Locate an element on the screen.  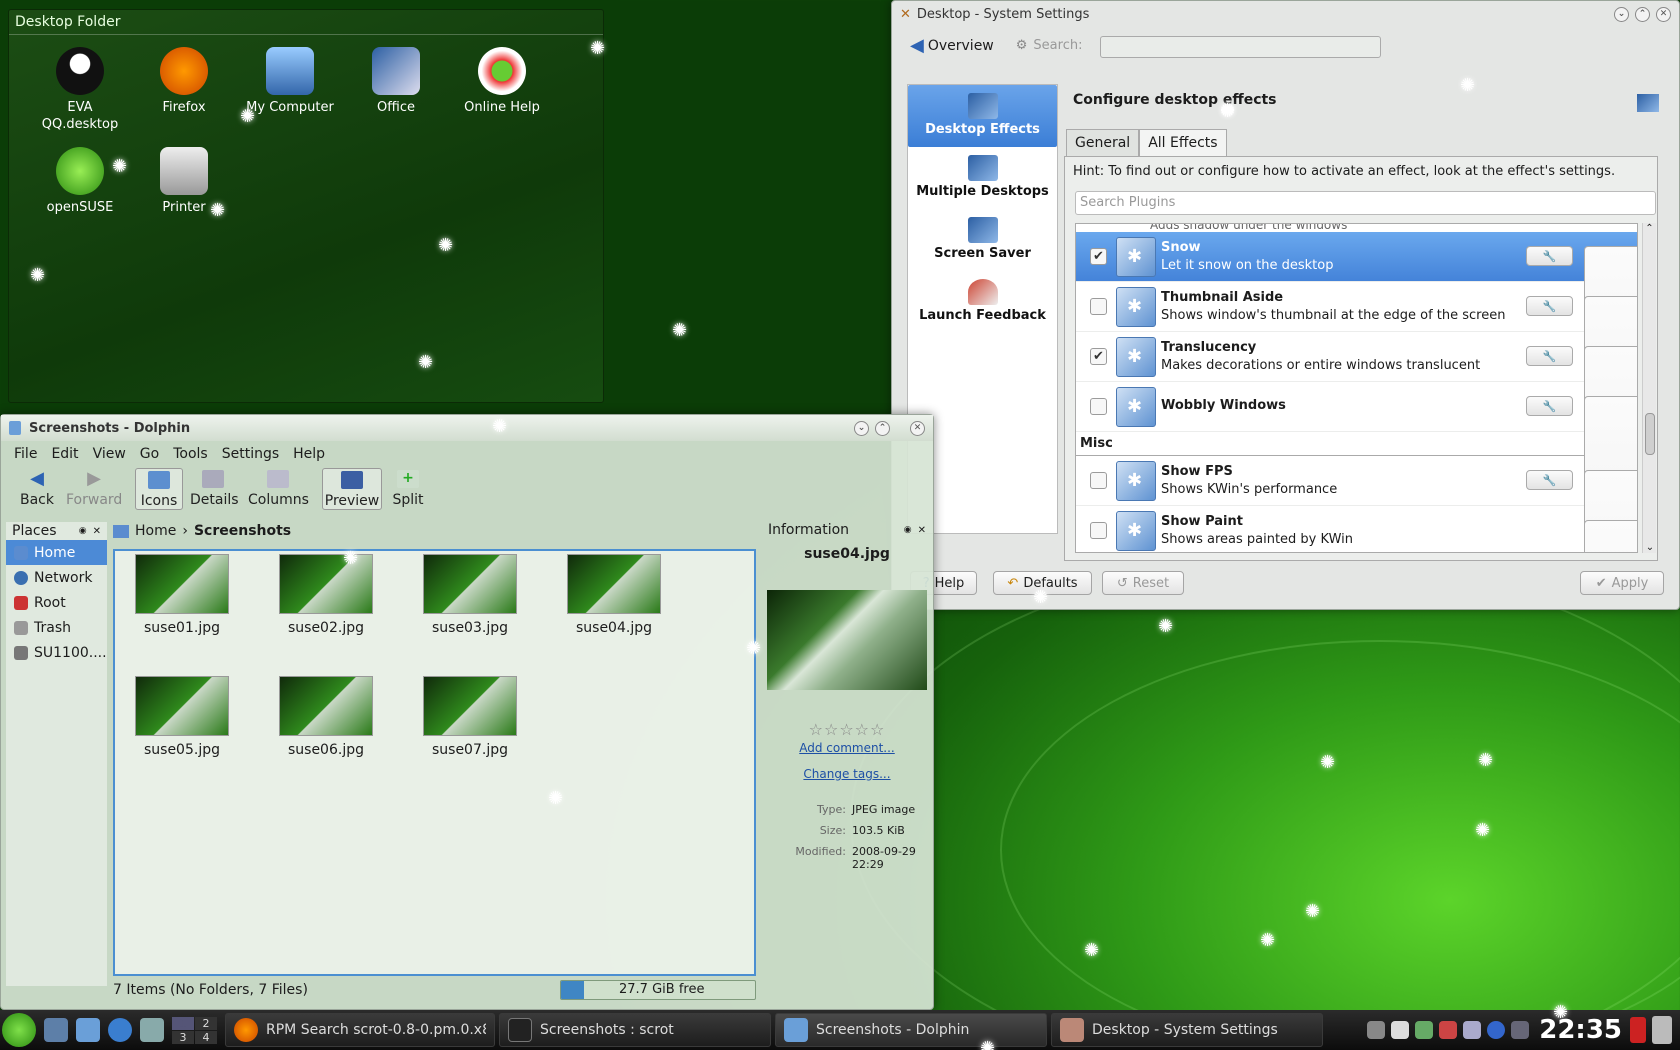
menu-go: Go is located at coordinates (149, 454).